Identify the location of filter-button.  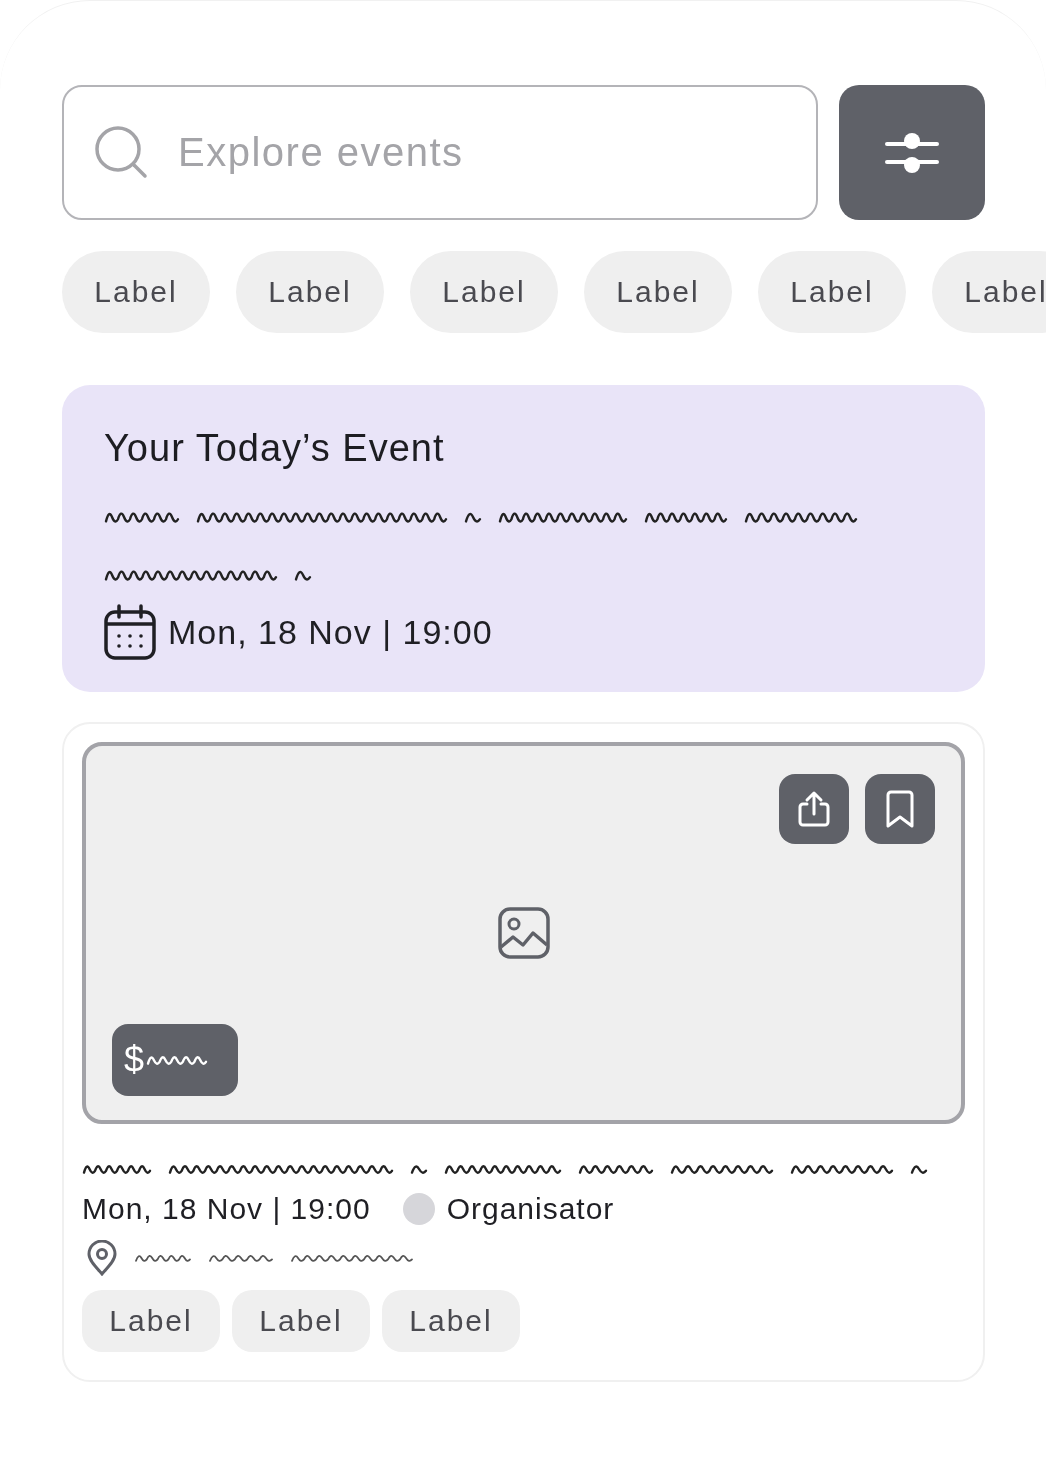
(912, 152).